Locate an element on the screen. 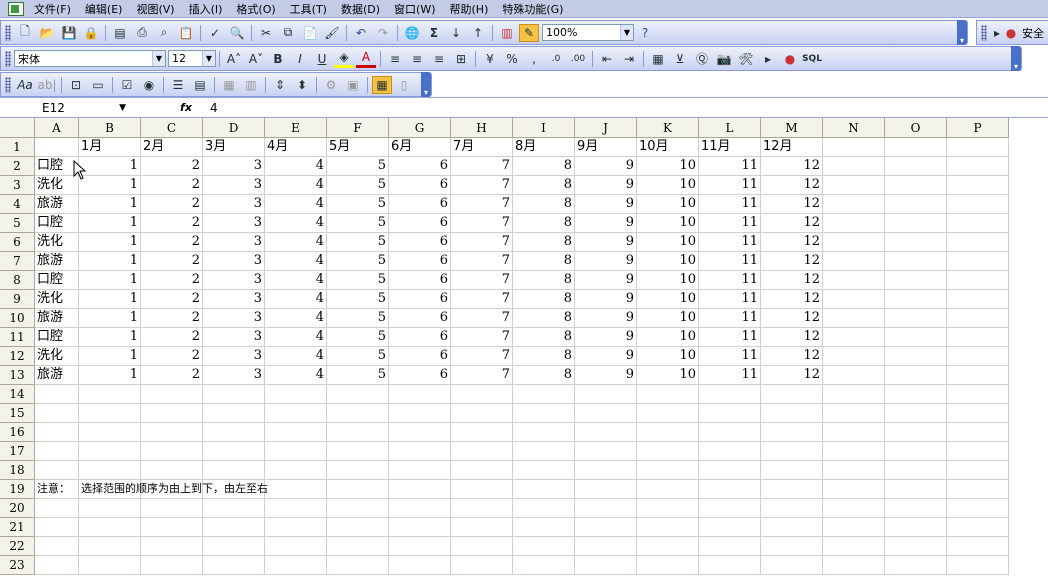 The width and height of the screenshot is (1048, 582). cell: 6月 is located at coordinates (420, 147).